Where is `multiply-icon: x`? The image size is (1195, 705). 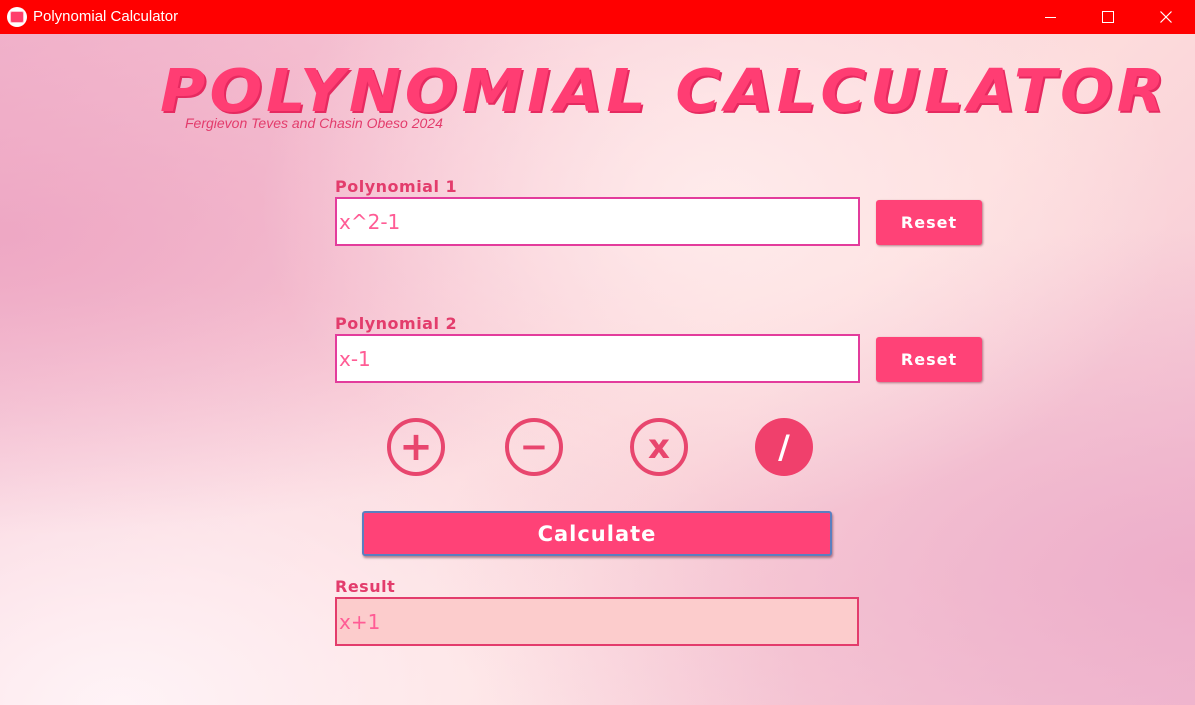 multiply-icon: x is located at coordinates (659, 447).